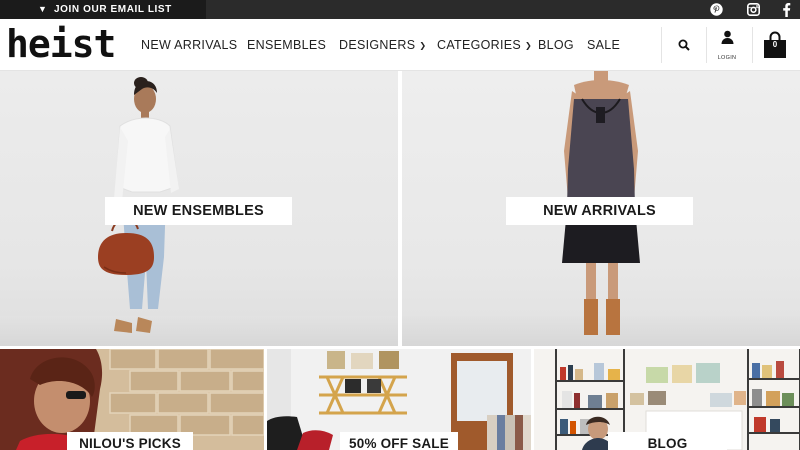 This screenshot has width=800, height=450. Describe the element at coordinates (132, 399) in the screenshot. I see `tile-nilous-picks: NILOU'S PICKS` at that location.